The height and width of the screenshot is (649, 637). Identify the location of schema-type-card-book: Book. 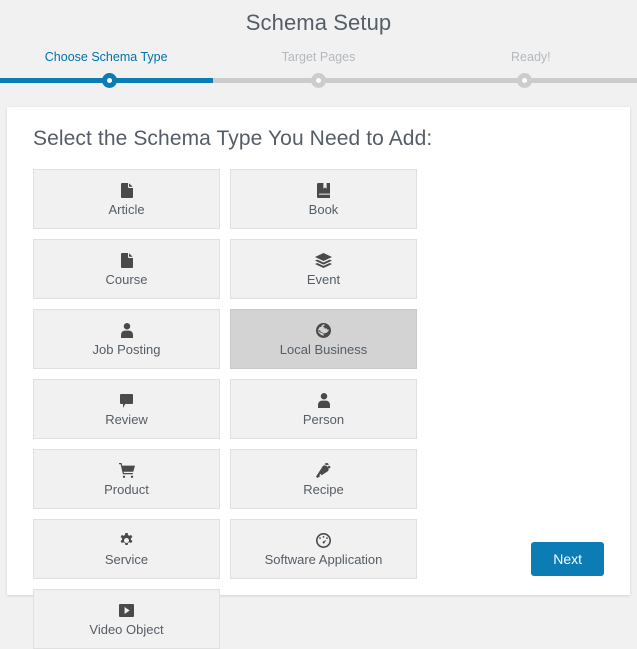
(323, 199).